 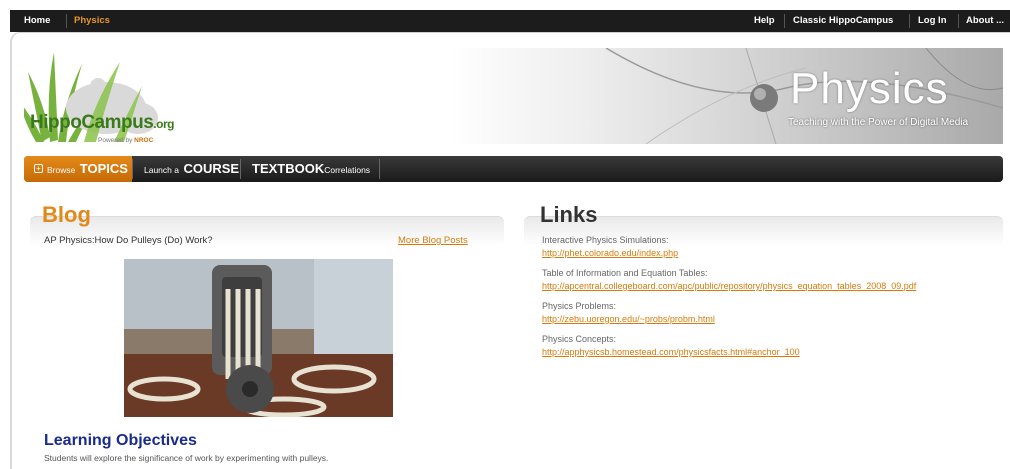 What do you see at coordinates (579, 339) in the screenshot?
I see `link-label: Physics Concepts:` at bounding box center [579, 339].